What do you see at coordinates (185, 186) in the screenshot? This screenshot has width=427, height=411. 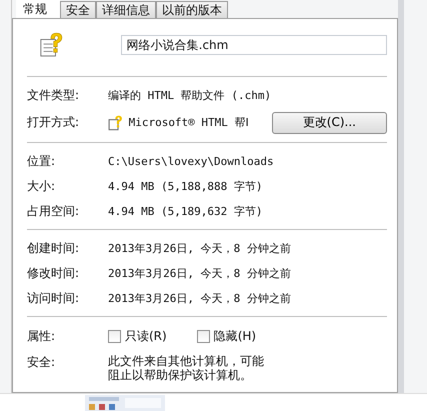 I see `field-value: 4.94 MB (5,188,888 字节)` at bounding box center [185, 186].